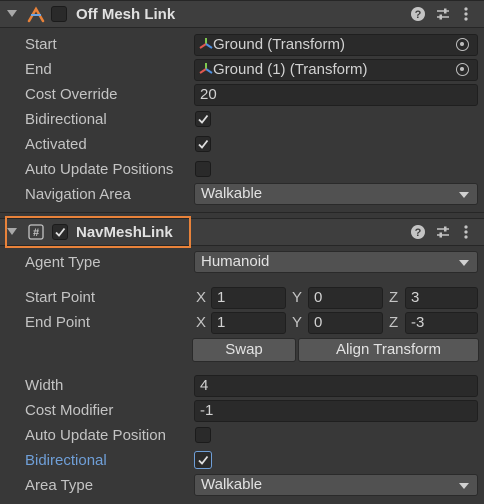 This screenshot has width=484, height=504. Describe the element at coordinates (232, 484) in the screenshot. I see `area-type-value: Walkable` at that location.